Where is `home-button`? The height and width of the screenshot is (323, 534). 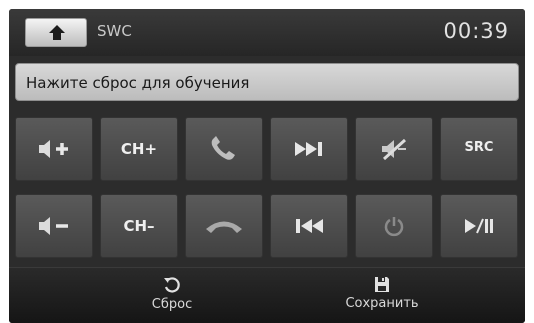
home-button is located at coordinates (56, 32).